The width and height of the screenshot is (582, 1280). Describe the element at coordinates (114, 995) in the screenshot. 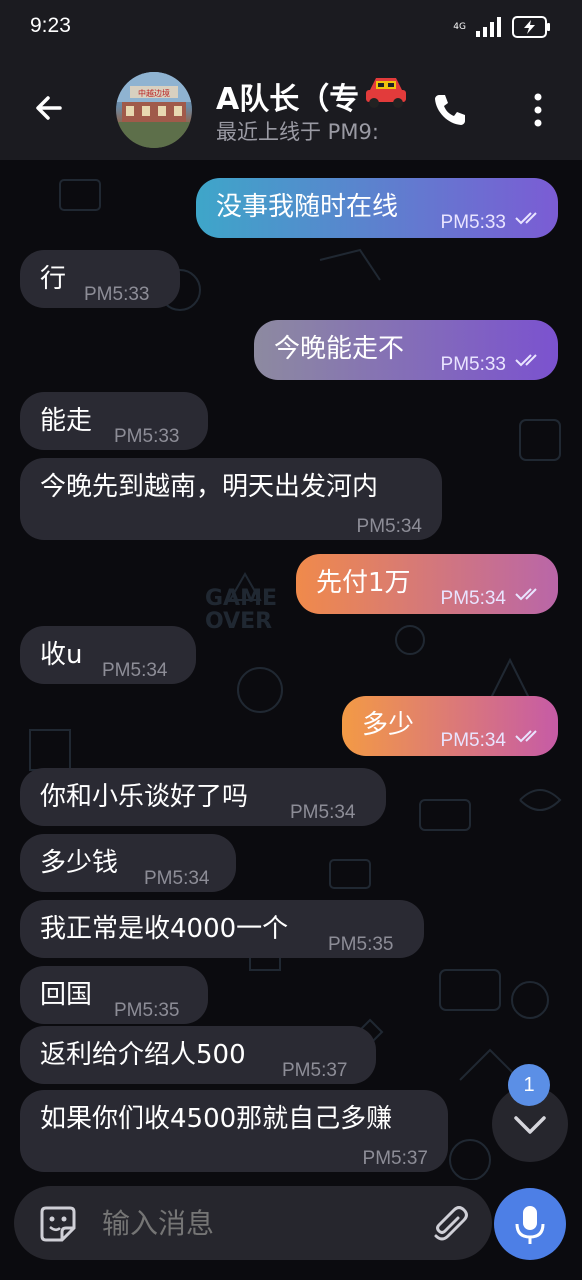

I see `message-bubble-incoming: 回国 PM5:35` at that location.